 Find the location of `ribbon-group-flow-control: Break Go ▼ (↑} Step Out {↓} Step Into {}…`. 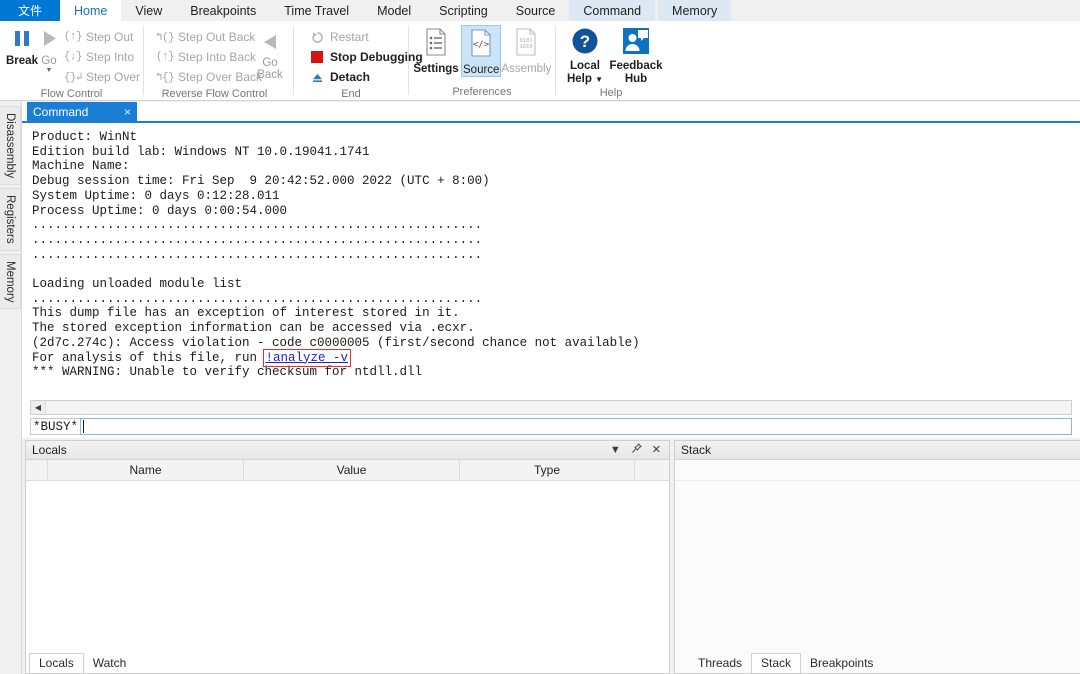

ribbon-group-flow-control: Break Go ▼ (↑} Step Out {↓} Step Into {}… is located at coordinates (71, 61).